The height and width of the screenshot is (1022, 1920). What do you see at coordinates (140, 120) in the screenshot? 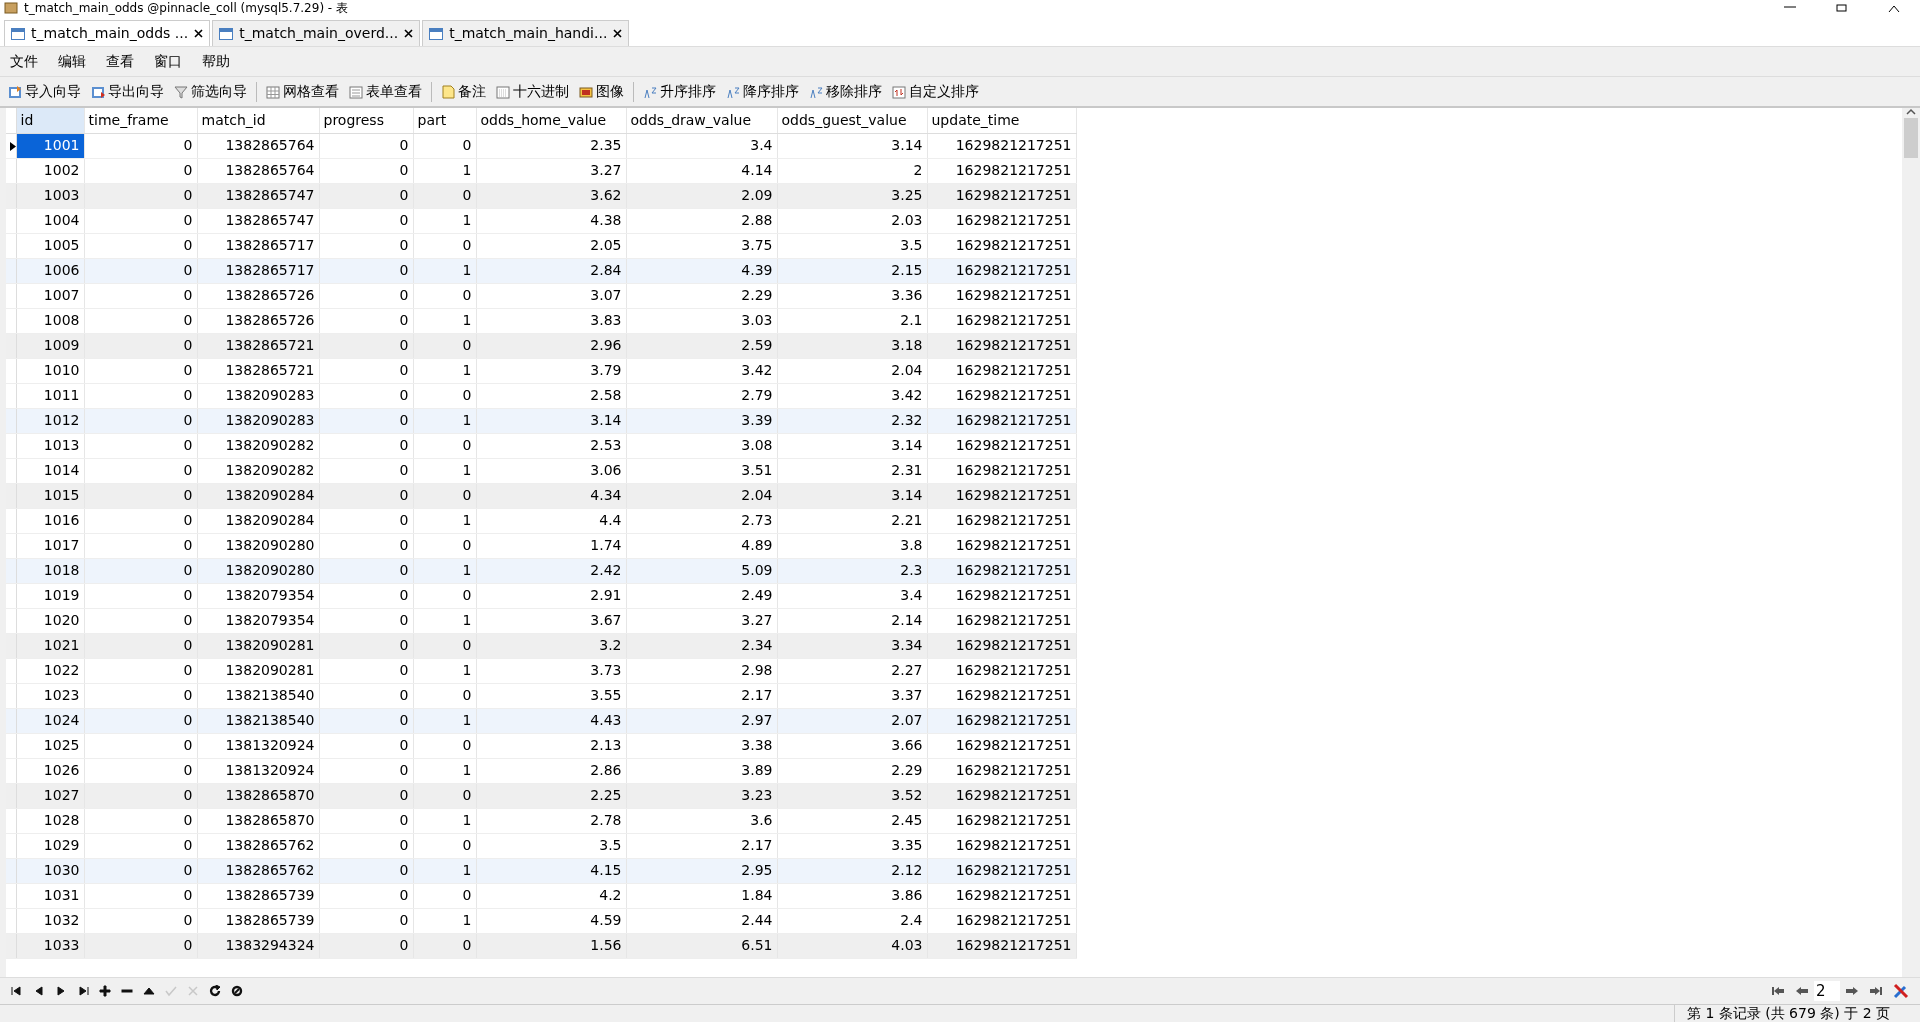
I see `column-header: time_frame` at bounding box center [140, 120].